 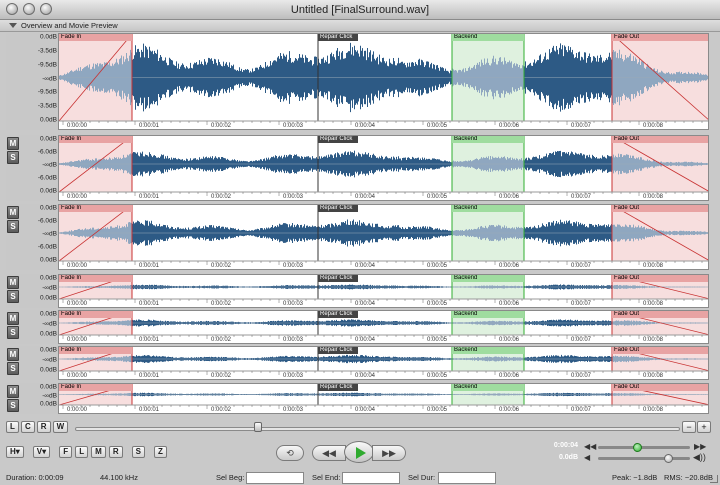 What do you see at coordinates (82, 452) in the screenshot?
I see `l-button: L` at bounding box center [82, 452].